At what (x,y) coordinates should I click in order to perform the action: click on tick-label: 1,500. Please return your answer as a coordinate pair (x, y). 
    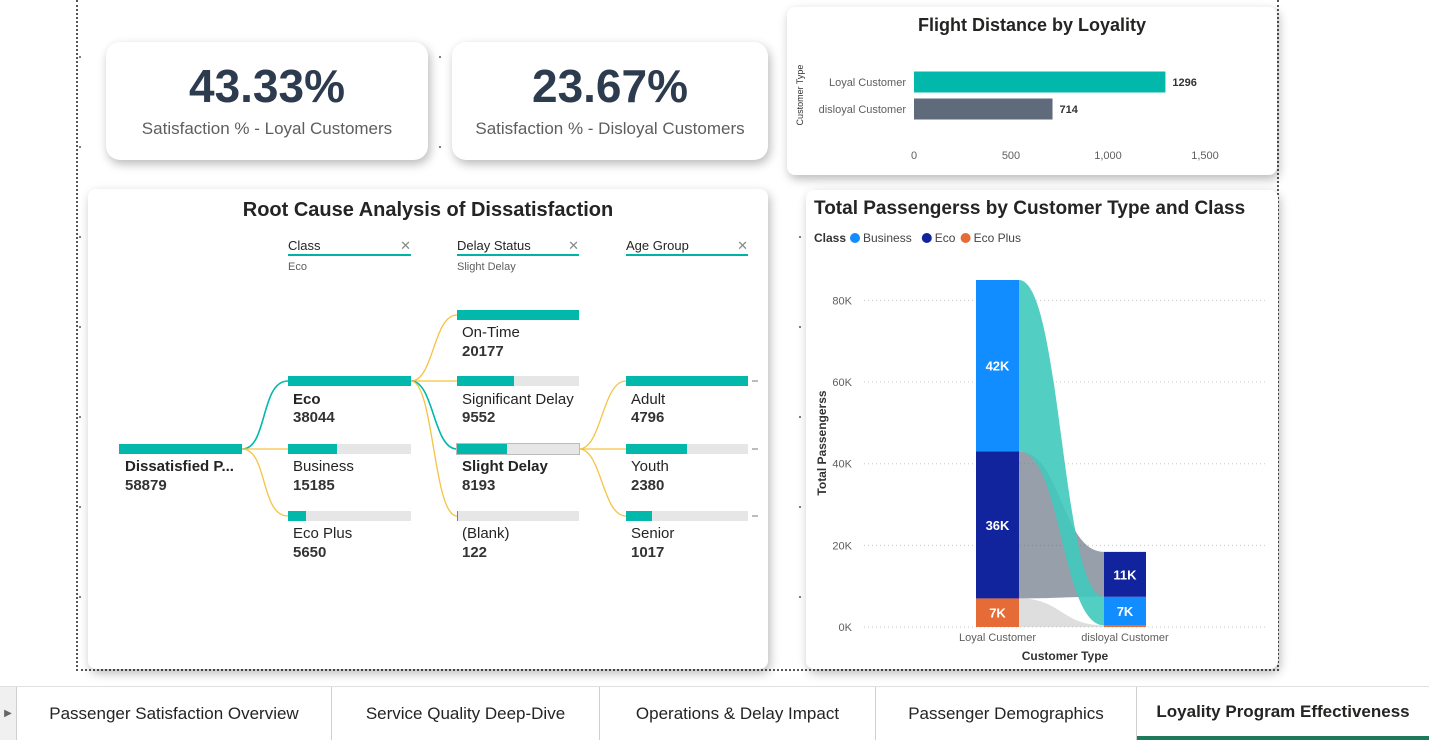
    Looking at the image, I should click on (1205, 156).